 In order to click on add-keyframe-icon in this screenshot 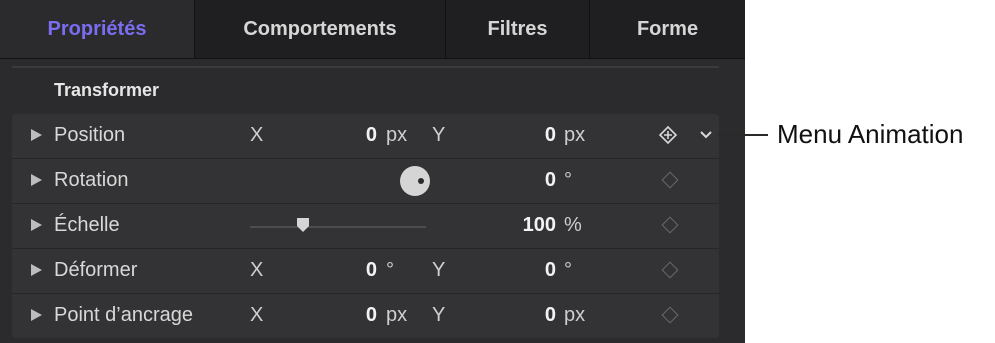, I will do `click(668, 135)`.